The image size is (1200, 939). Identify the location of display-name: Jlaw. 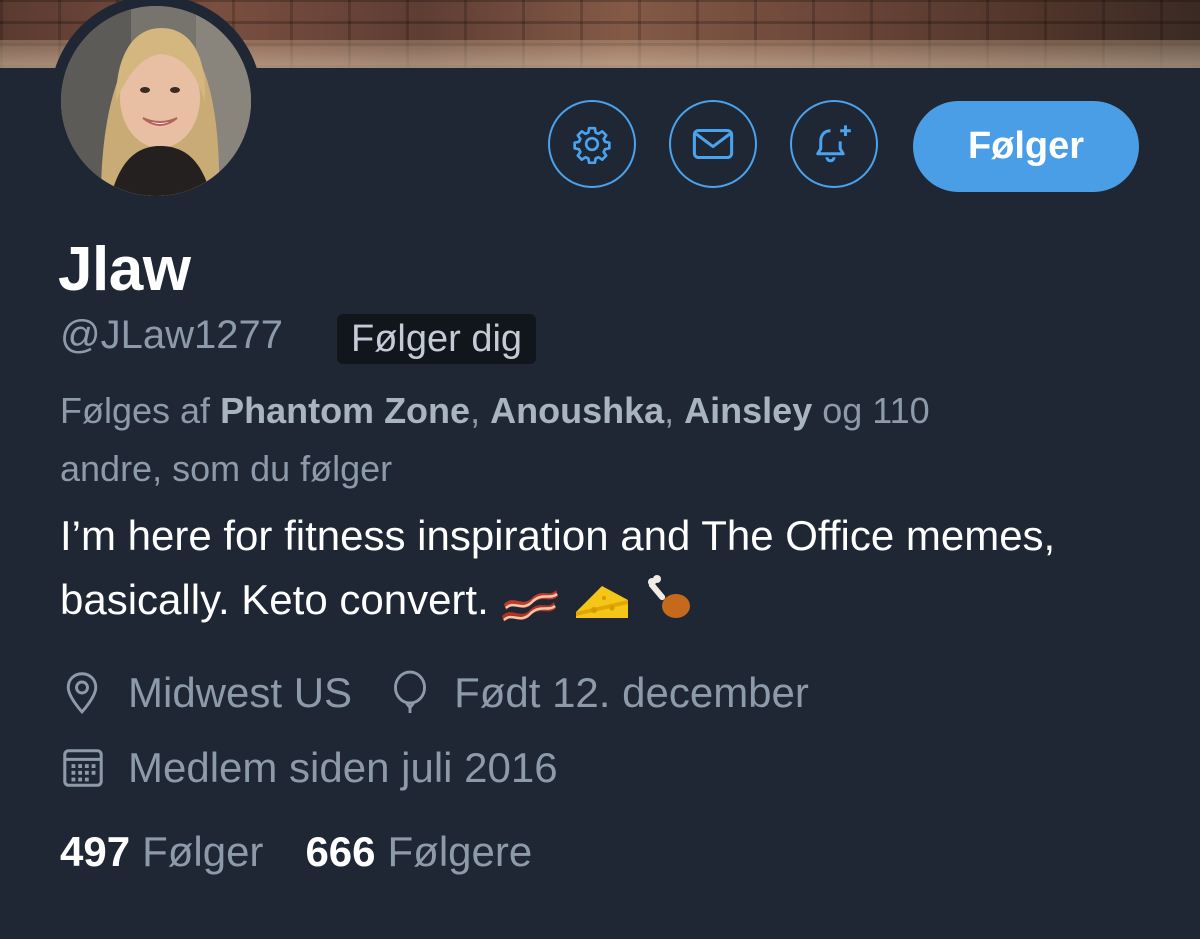
(124, 269).